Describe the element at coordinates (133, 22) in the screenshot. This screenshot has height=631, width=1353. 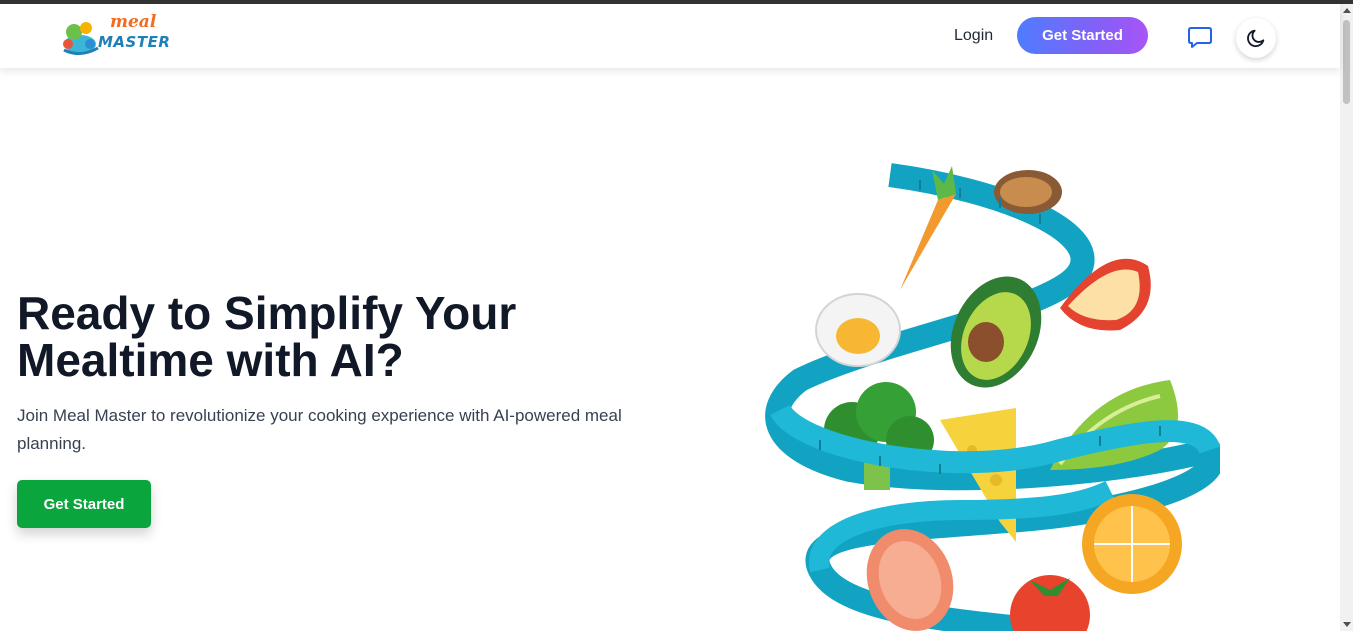
I see `logo-word-meal: meal` at that location.